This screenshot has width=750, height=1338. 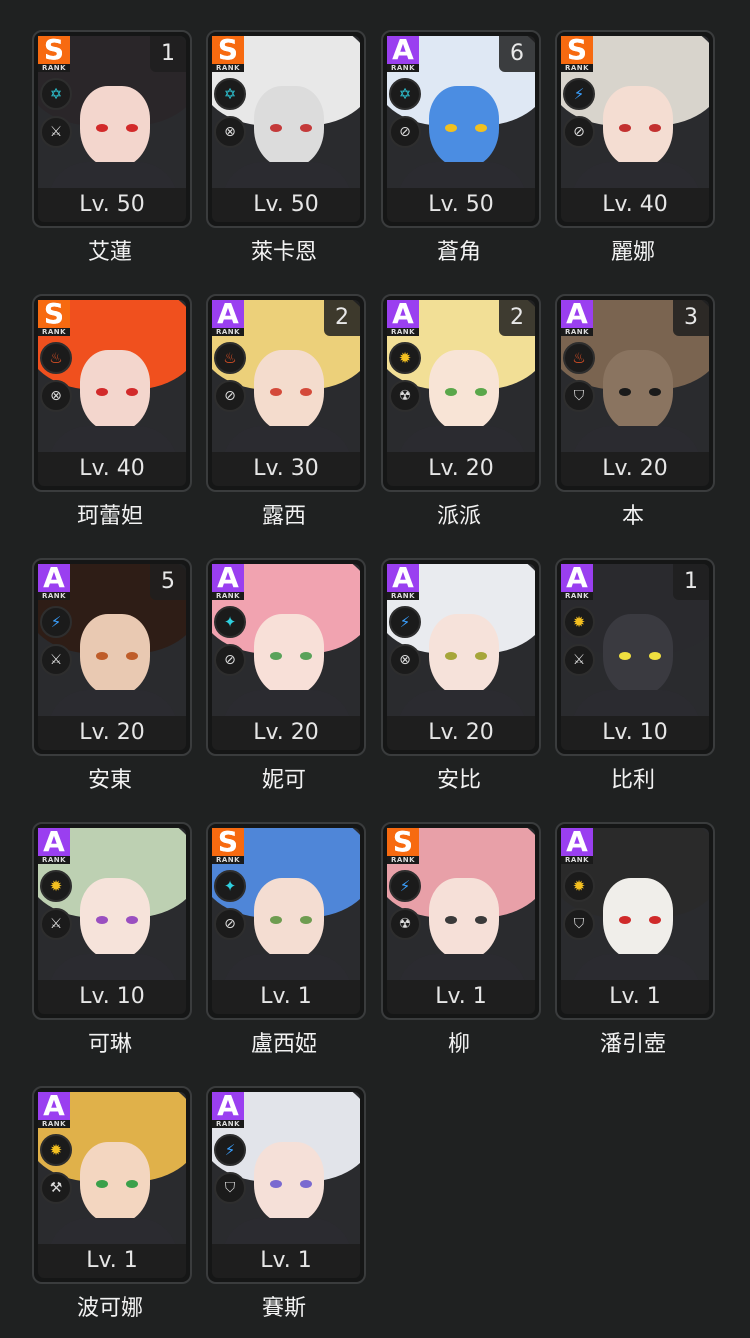 I want to click on agent-card: A RANK 2 ♨ ⊘ Lv. 30 露西, so click(x=286, y=411).